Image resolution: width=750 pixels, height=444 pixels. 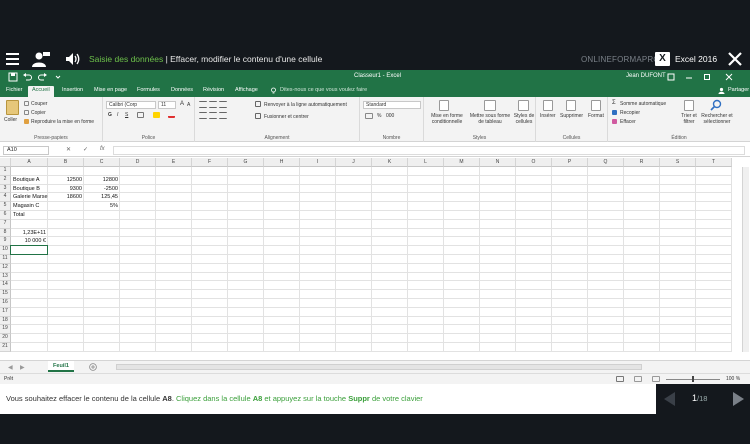 I want to click on find-select-button: Rechercher et sélectionner, so click(x=717, y=119).